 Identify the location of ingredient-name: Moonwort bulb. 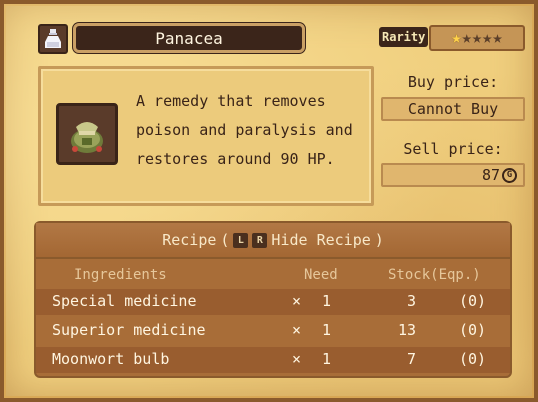
(111, 359).